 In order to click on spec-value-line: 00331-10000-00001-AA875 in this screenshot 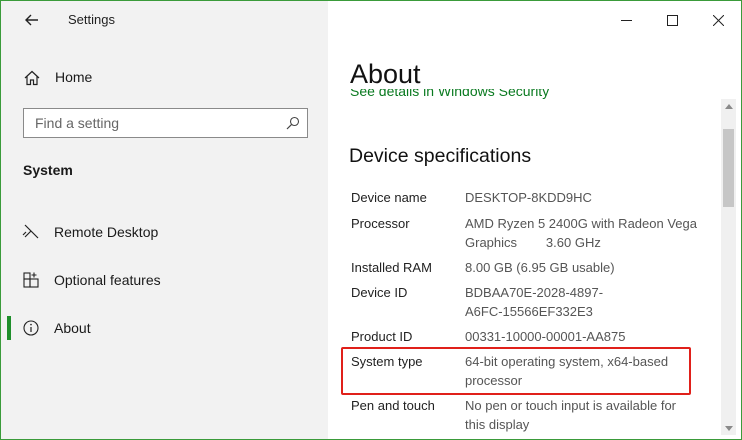, I will do `click(545, 336)`.